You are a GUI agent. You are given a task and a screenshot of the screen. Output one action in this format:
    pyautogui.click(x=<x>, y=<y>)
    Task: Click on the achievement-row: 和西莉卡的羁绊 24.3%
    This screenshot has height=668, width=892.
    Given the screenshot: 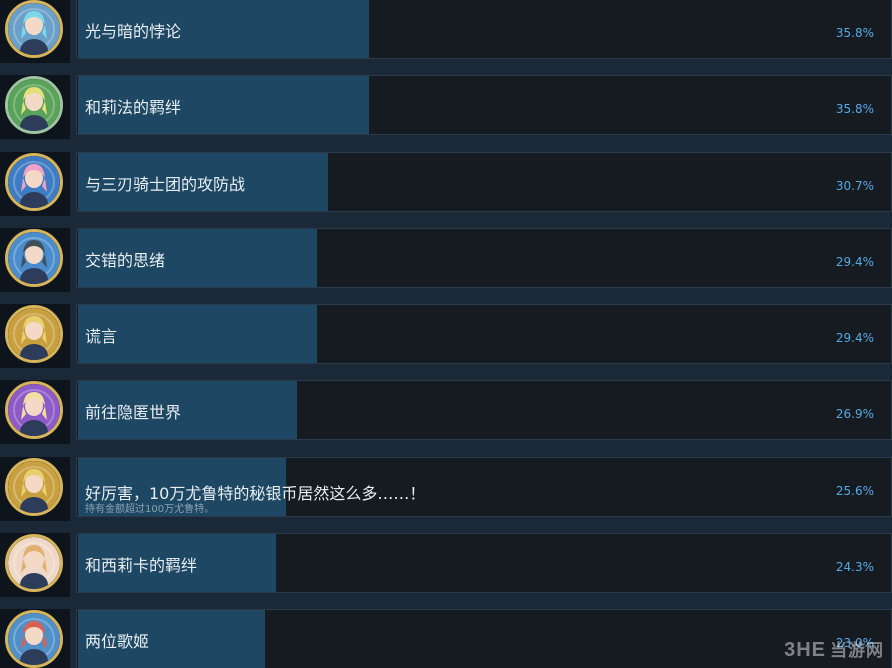 What is the action you would take?
    pyautogui.click(x=446, y=570)
    